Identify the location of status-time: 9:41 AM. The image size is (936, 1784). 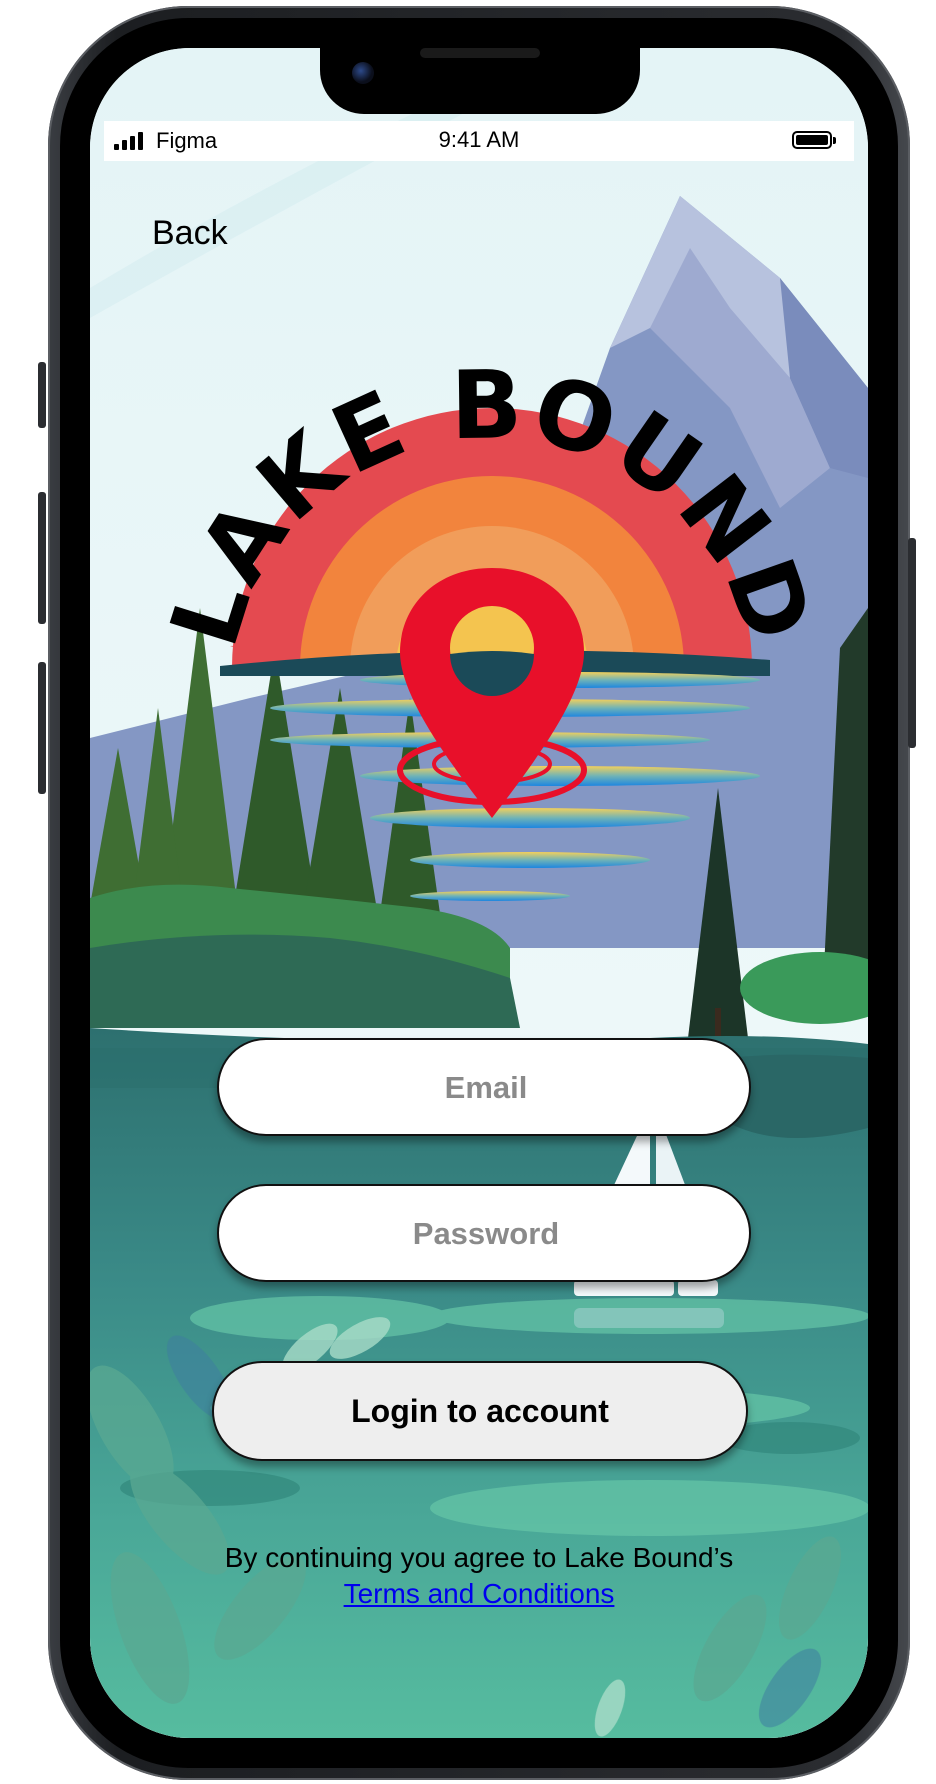
(479, 139).